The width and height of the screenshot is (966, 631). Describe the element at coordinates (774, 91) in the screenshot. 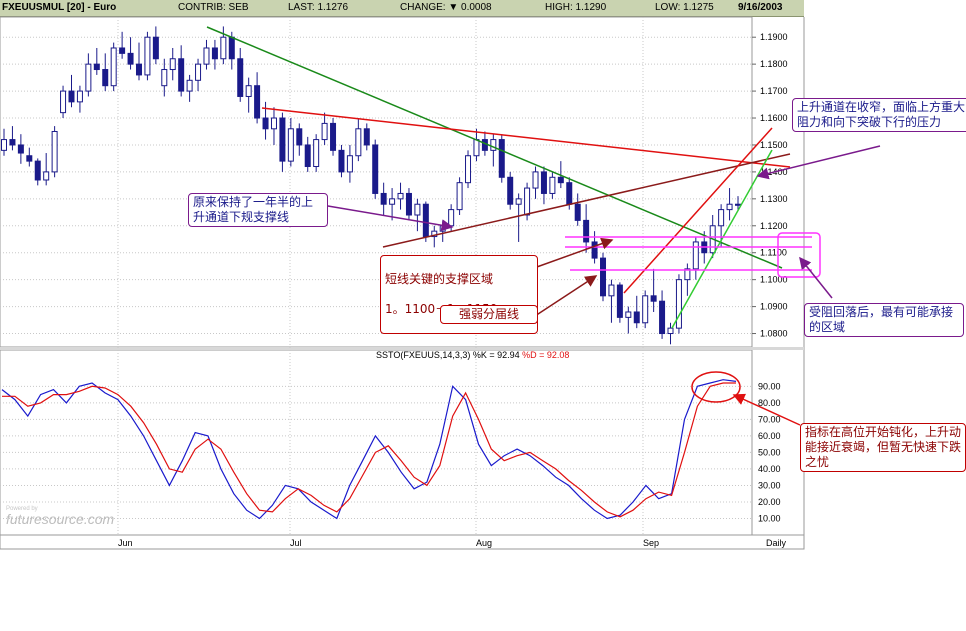

I see `price-tick-label: 1.1700` at that location.